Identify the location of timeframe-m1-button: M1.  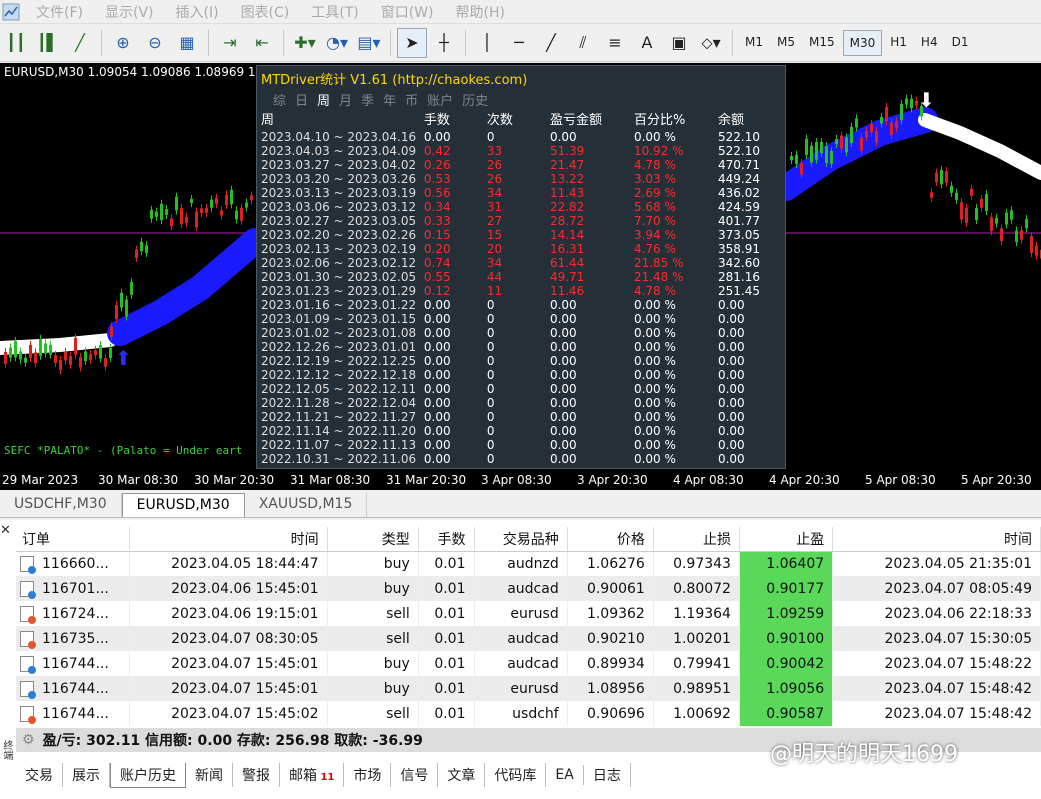
(754, 43).